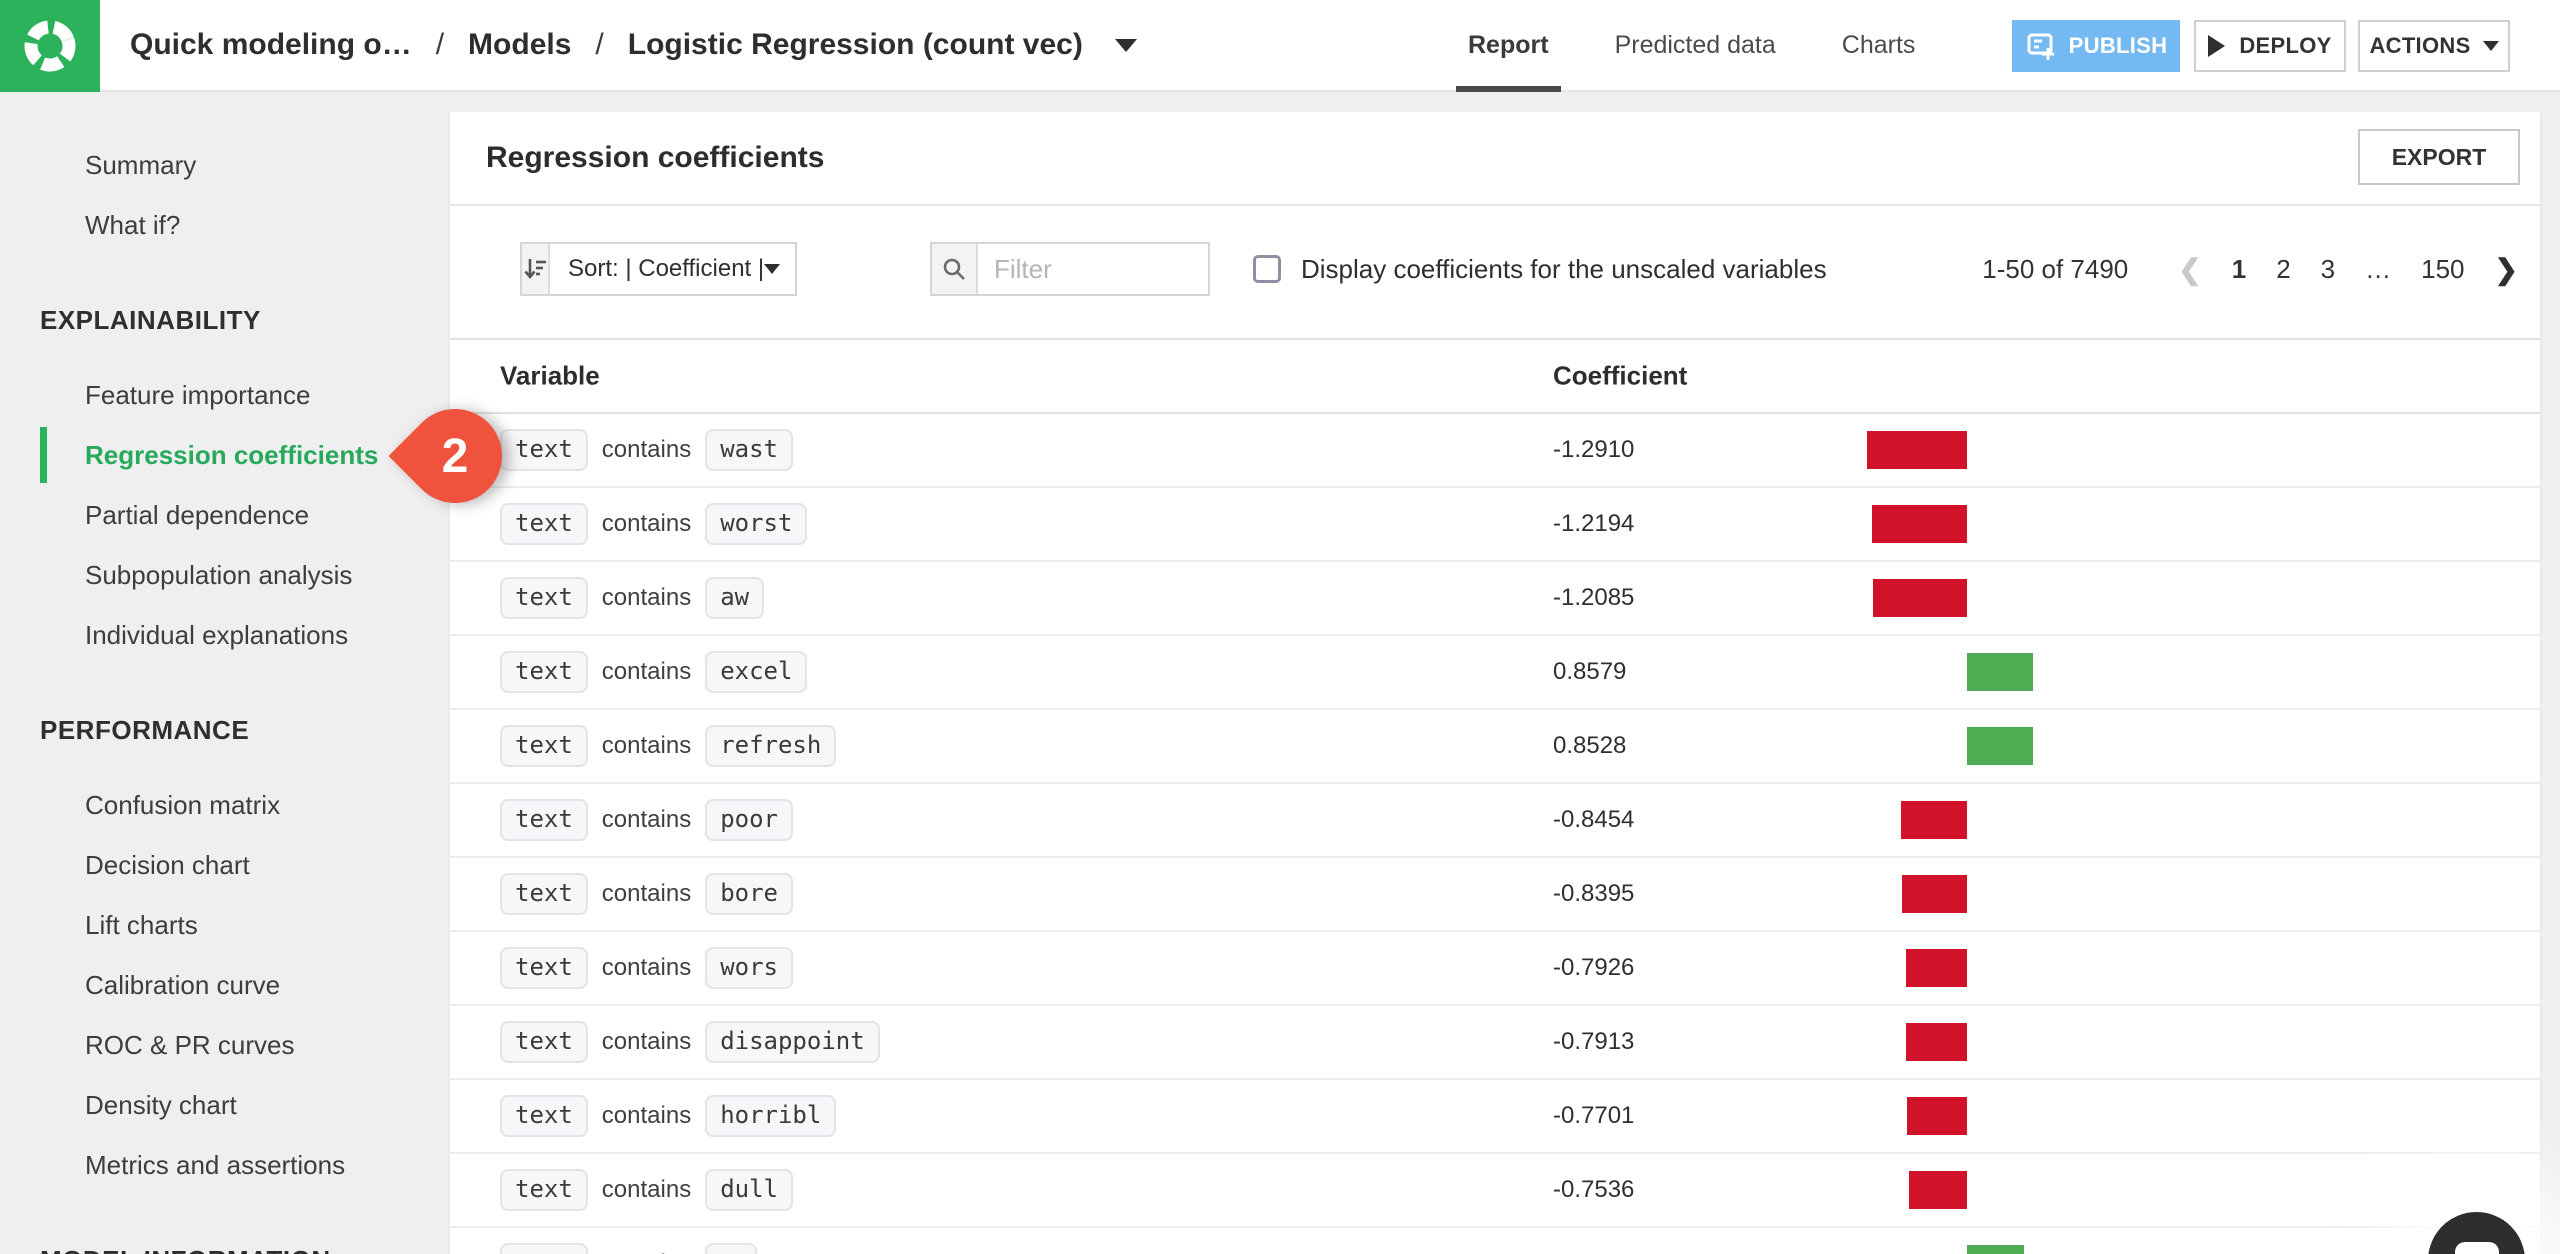 Image resolution: width=2560 pixels, height=1254 pixels. Describe the element at coordinates (1594, 893) in the screenshot. I see `coefficient-value: -0.8395` at that location.